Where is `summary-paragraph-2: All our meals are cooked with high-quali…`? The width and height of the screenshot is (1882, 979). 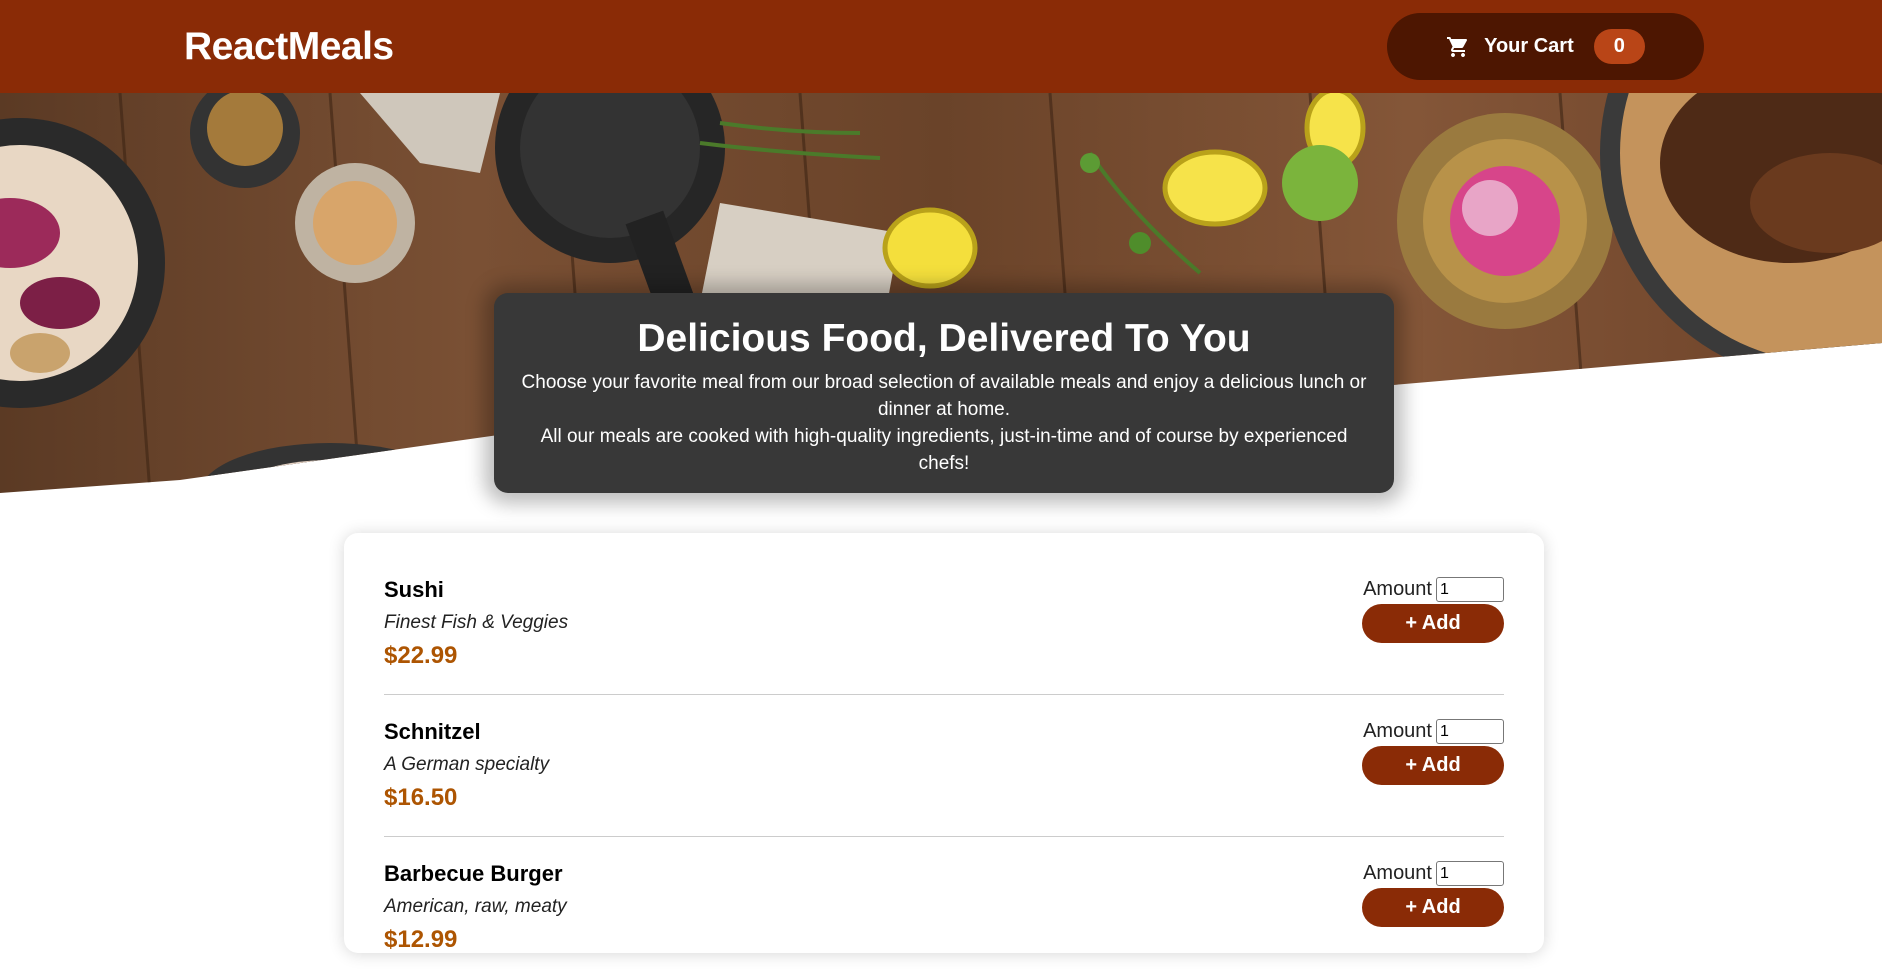 summary-paragraph-2: All our meals are cooked with high-quali… is located at coordinates (944, 450).